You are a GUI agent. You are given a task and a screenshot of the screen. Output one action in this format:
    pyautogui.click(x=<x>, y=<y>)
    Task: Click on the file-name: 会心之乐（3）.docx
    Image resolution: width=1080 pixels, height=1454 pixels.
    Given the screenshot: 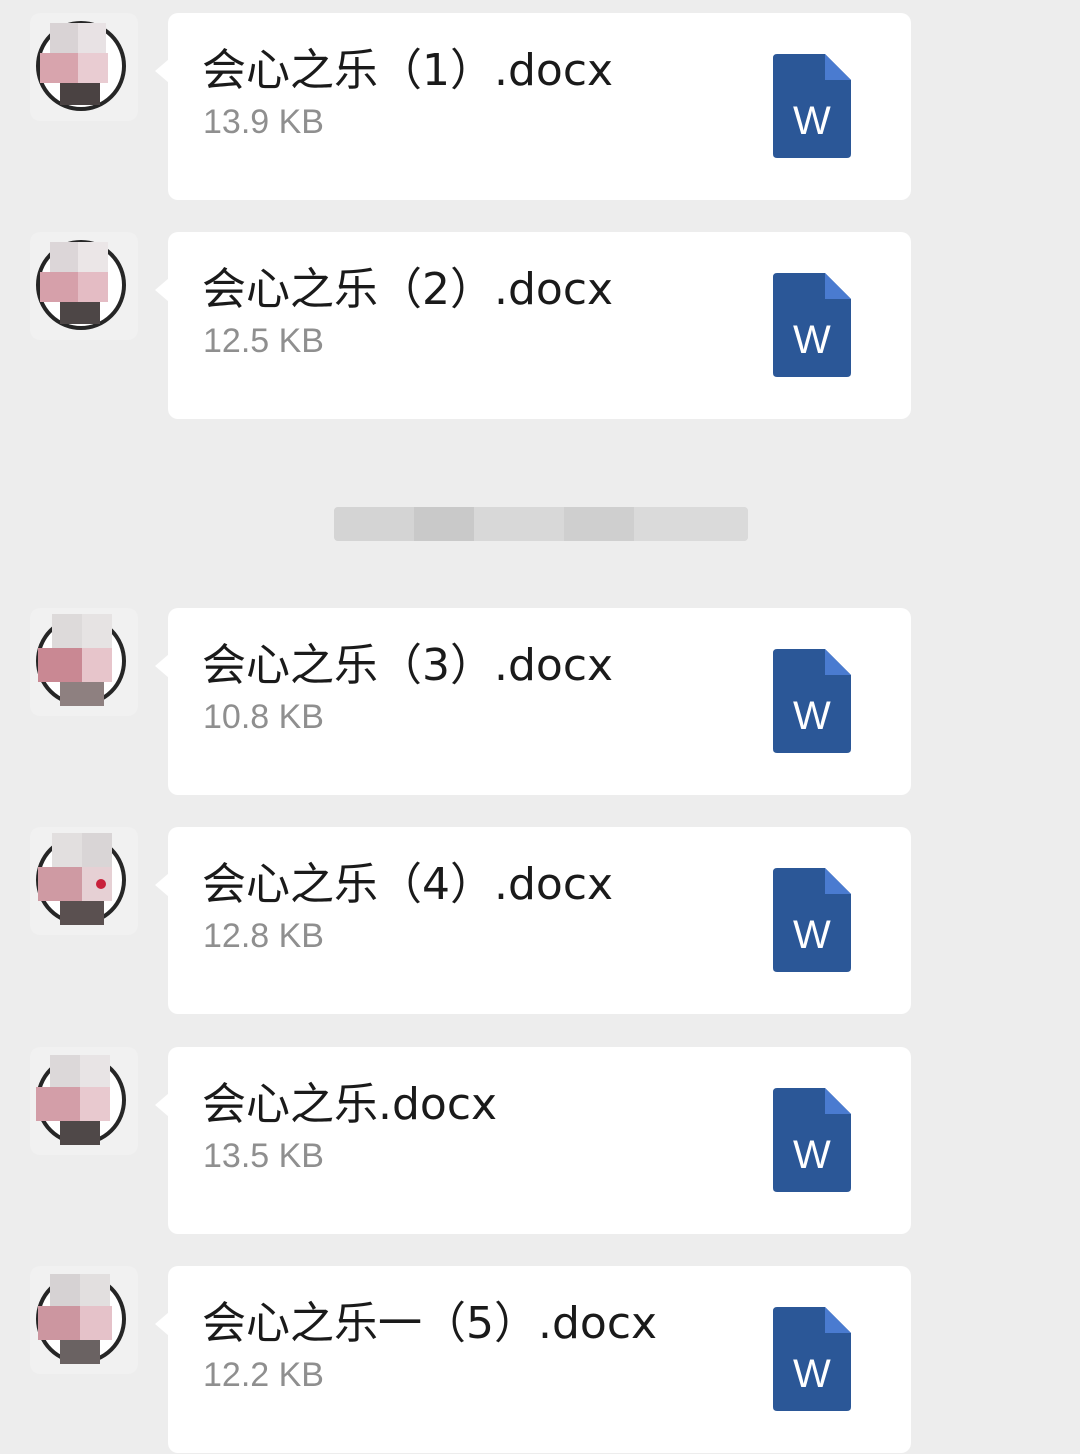 What is the action you would take?
    pyautogui.click(x=408, y=665)
    